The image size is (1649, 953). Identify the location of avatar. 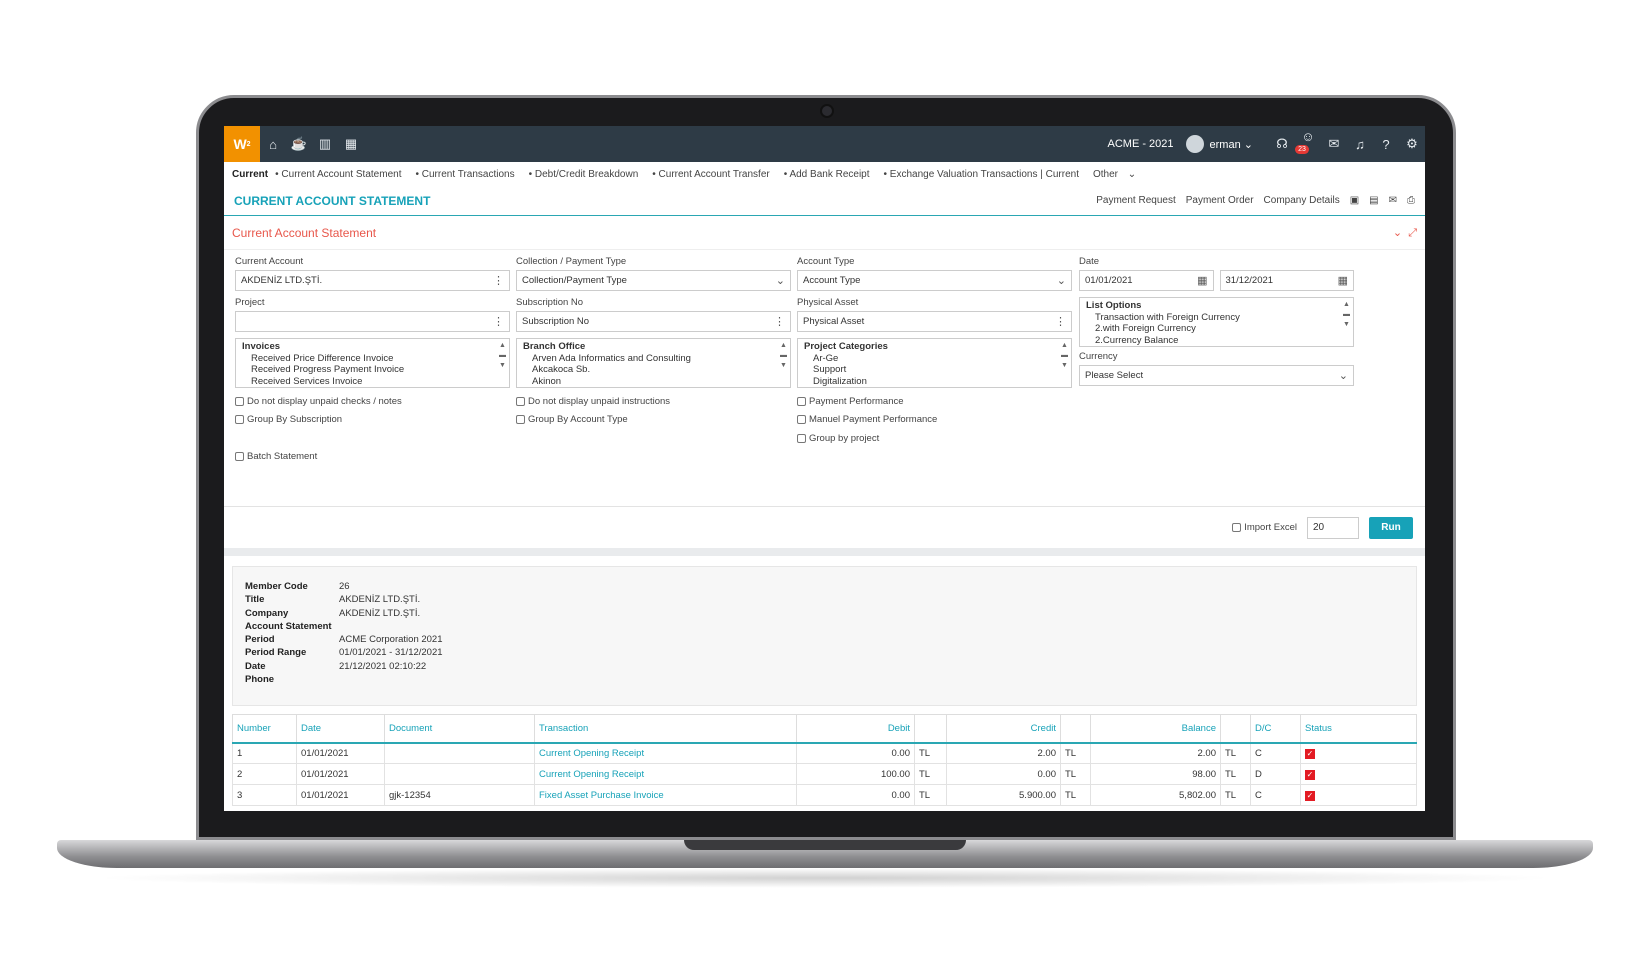
(1194, 144).